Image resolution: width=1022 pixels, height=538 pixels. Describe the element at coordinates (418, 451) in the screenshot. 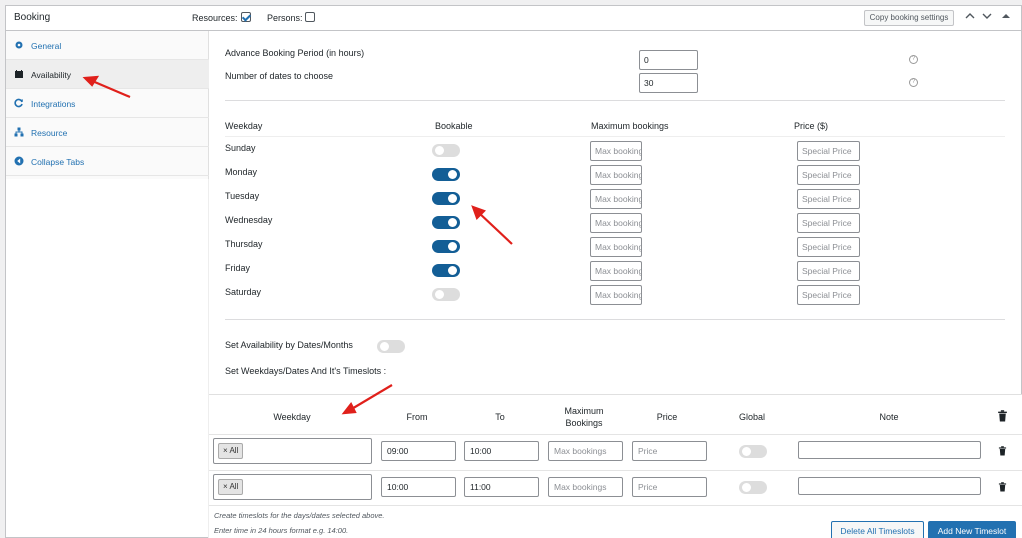

I see `timeslot-from-input: 09:00` at that location.